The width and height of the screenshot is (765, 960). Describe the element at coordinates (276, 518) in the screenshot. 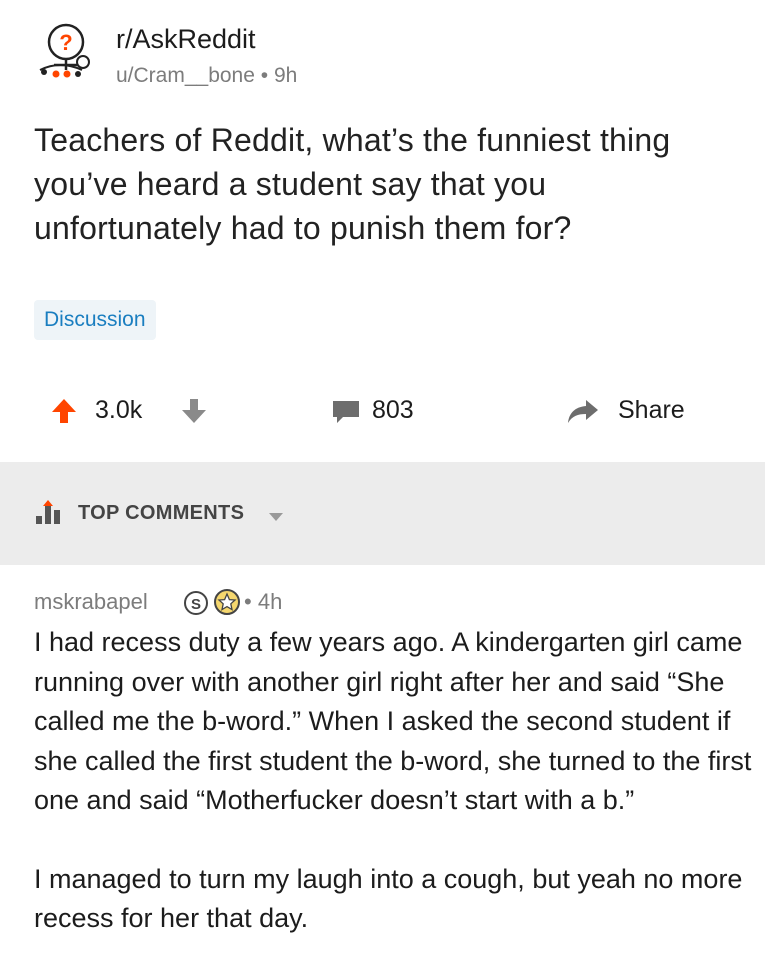

I see `chevron-down-icon` at that location.